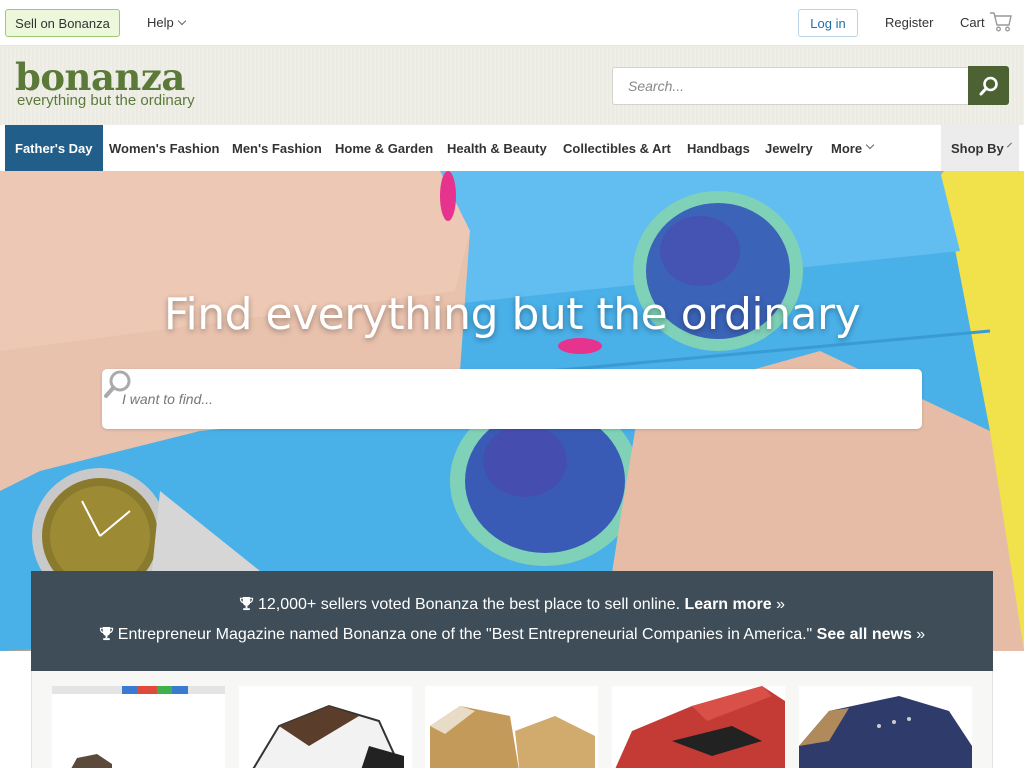 Image resolution: width=1024 pixels, height=768 pixels. I want to click on sell-on-bonanza-button: Sell on Bonanza, so click(62, 23).